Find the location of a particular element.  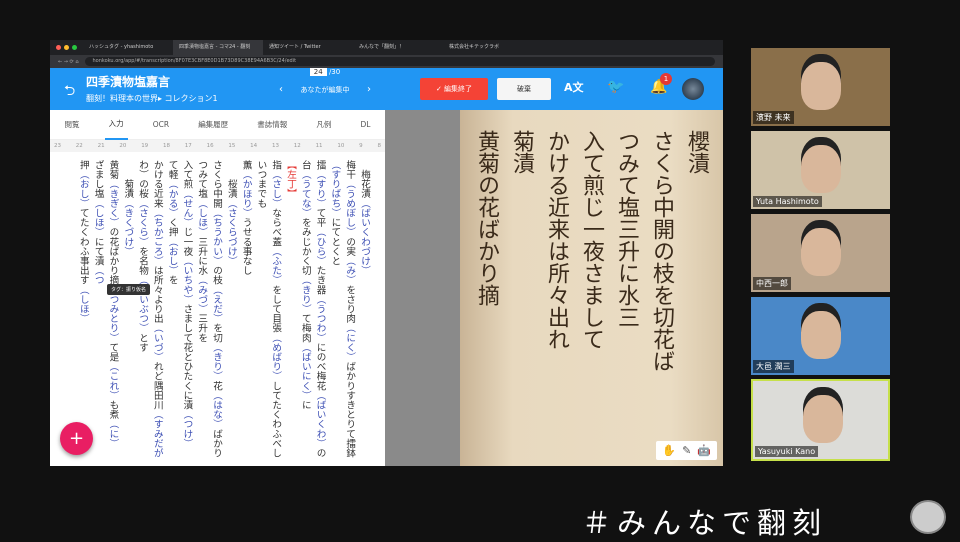

participant-name: Yuta Hashimoto is located at coordinates (787, 201).